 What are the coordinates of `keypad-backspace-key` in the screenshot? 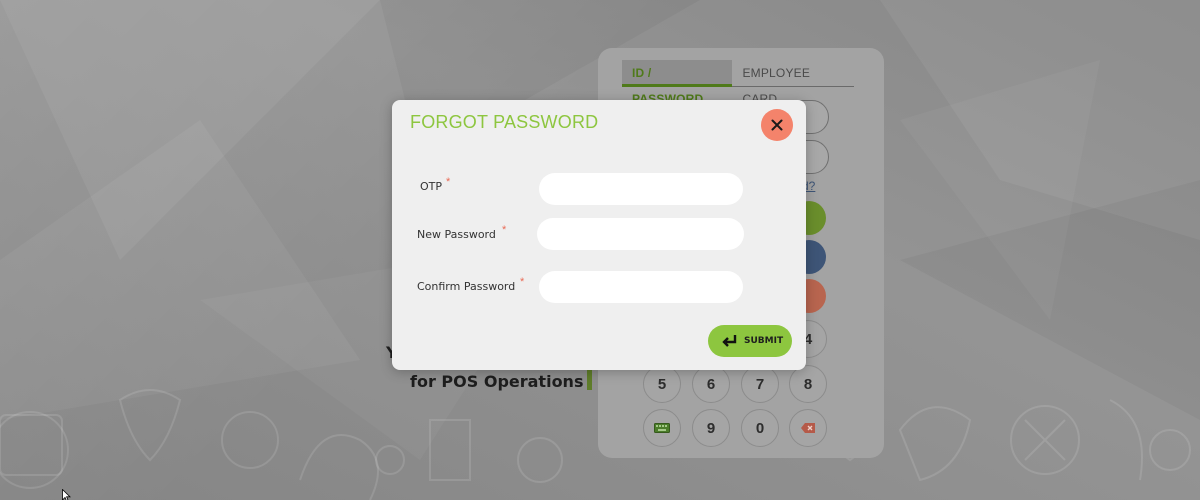 It's located at (808, 428).